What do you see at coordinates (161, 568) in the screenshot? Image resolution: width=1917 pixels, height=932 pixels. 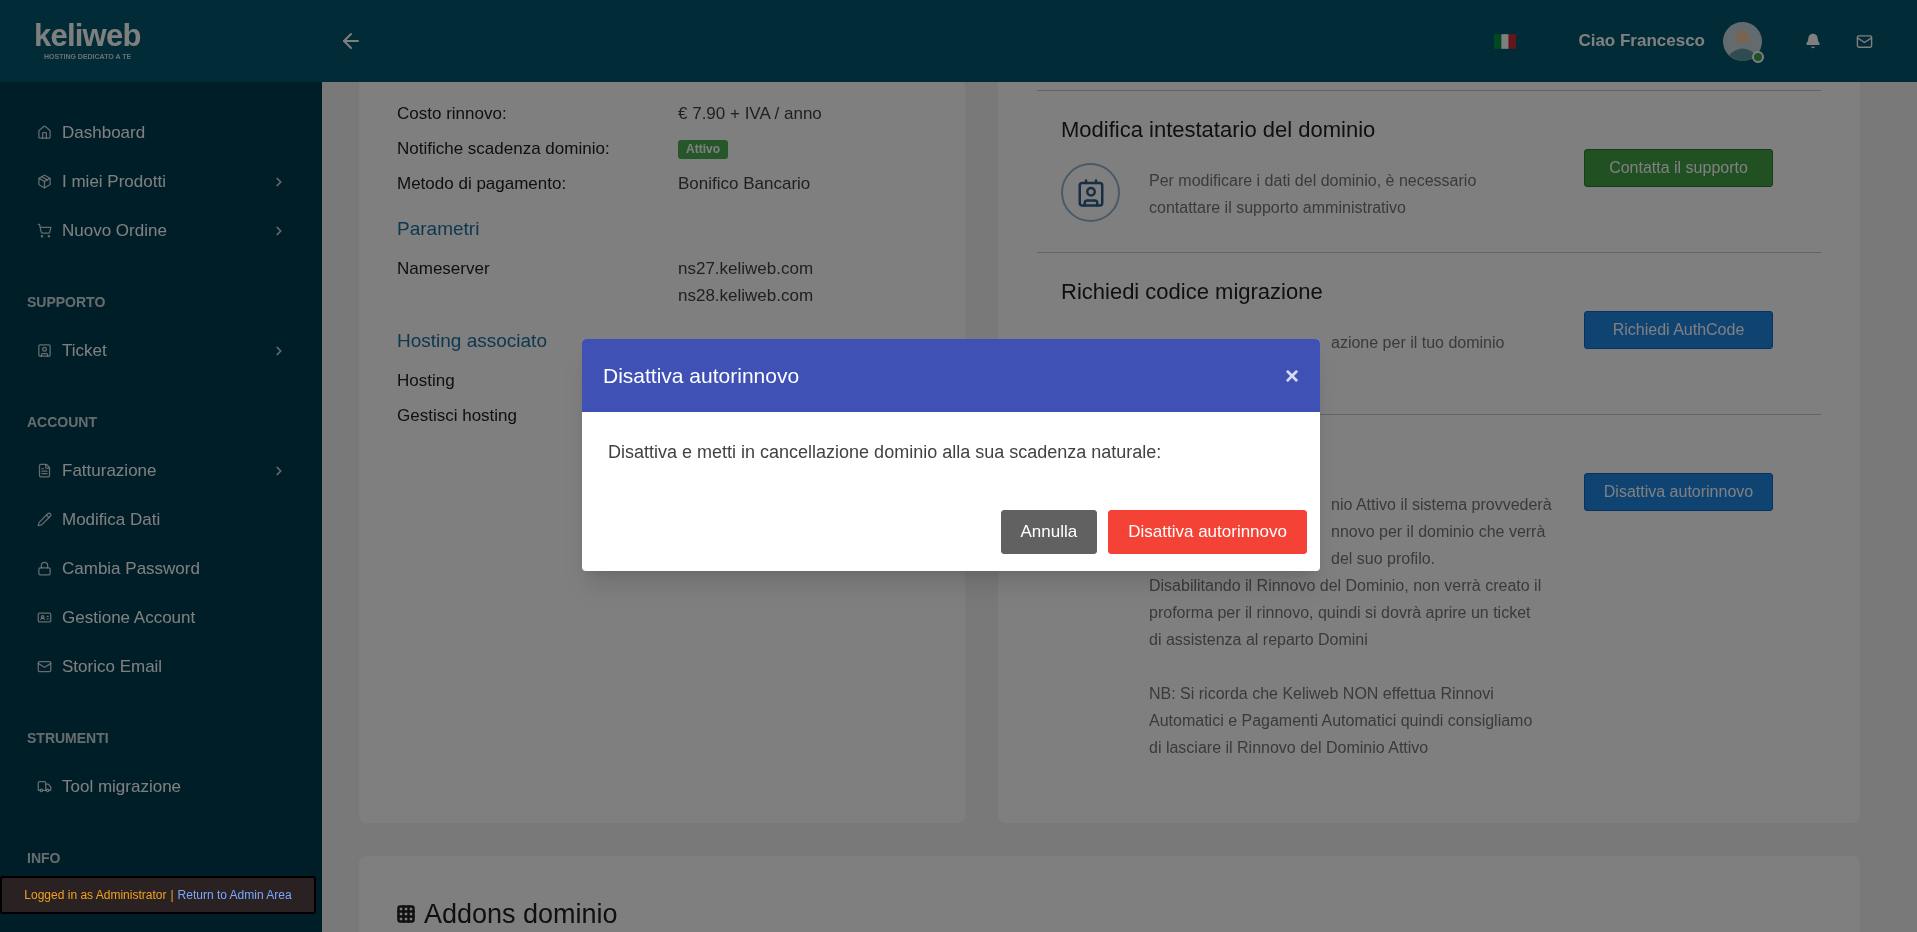 I see `sidebar-item: Cambia Password` at bounding box center [161, 568].